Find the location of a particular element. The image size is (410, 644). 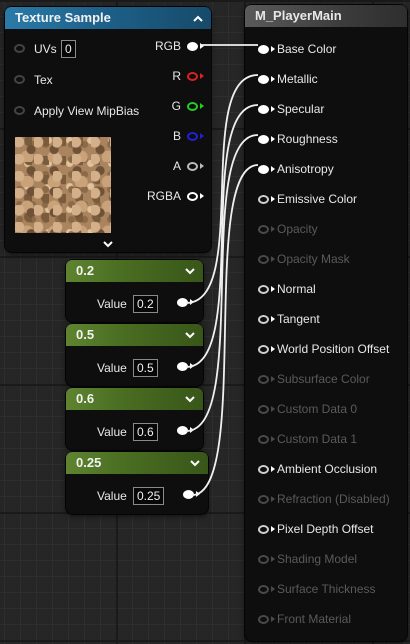

constant-node-header: 0.2 is located at coordinates (134, 271).